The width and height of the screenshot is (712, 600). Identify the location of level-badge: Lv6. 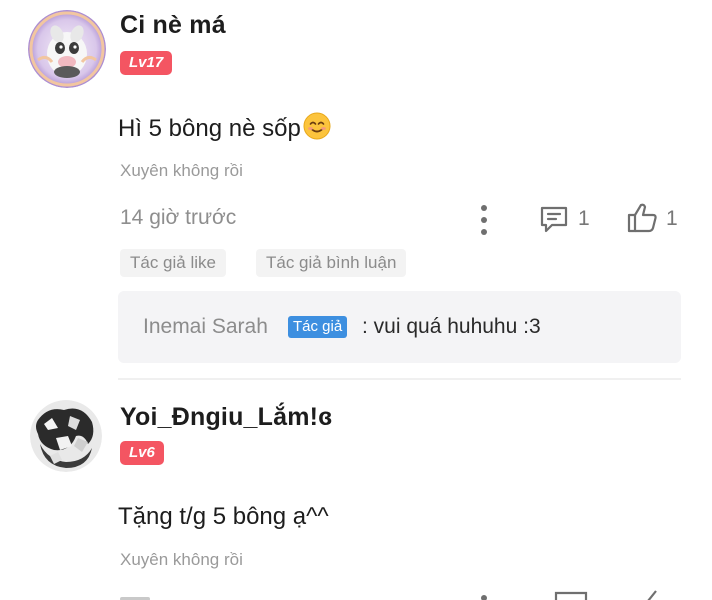
(142, 453).